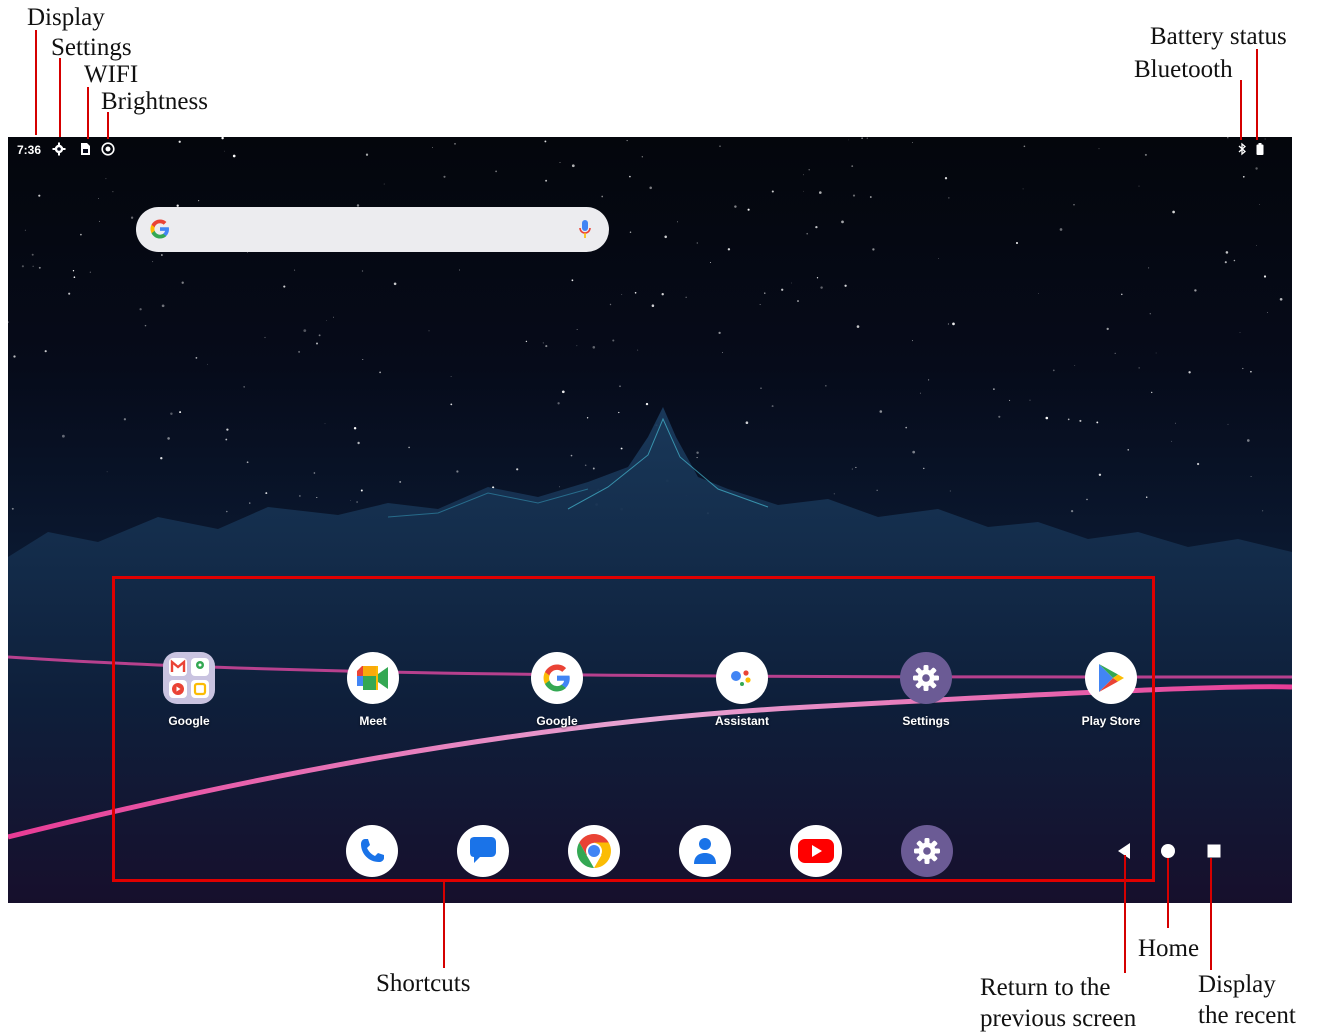 The width and height of the screenshot is (1324, 1034). I want to click on leader-bluetooth, so click(1241, 110).